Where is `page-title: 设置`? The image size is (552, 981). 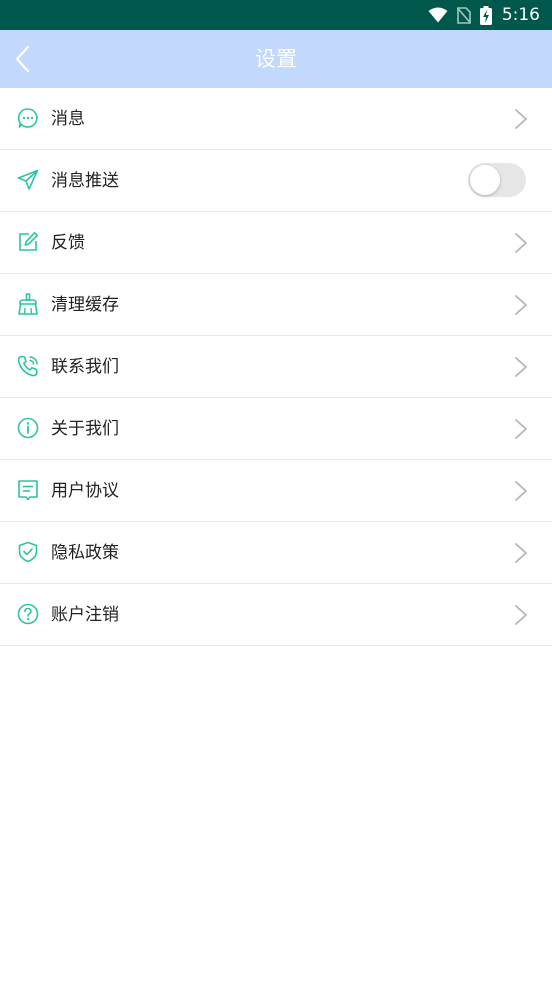
page-title: 设置 is located at coordinates (276, 59).